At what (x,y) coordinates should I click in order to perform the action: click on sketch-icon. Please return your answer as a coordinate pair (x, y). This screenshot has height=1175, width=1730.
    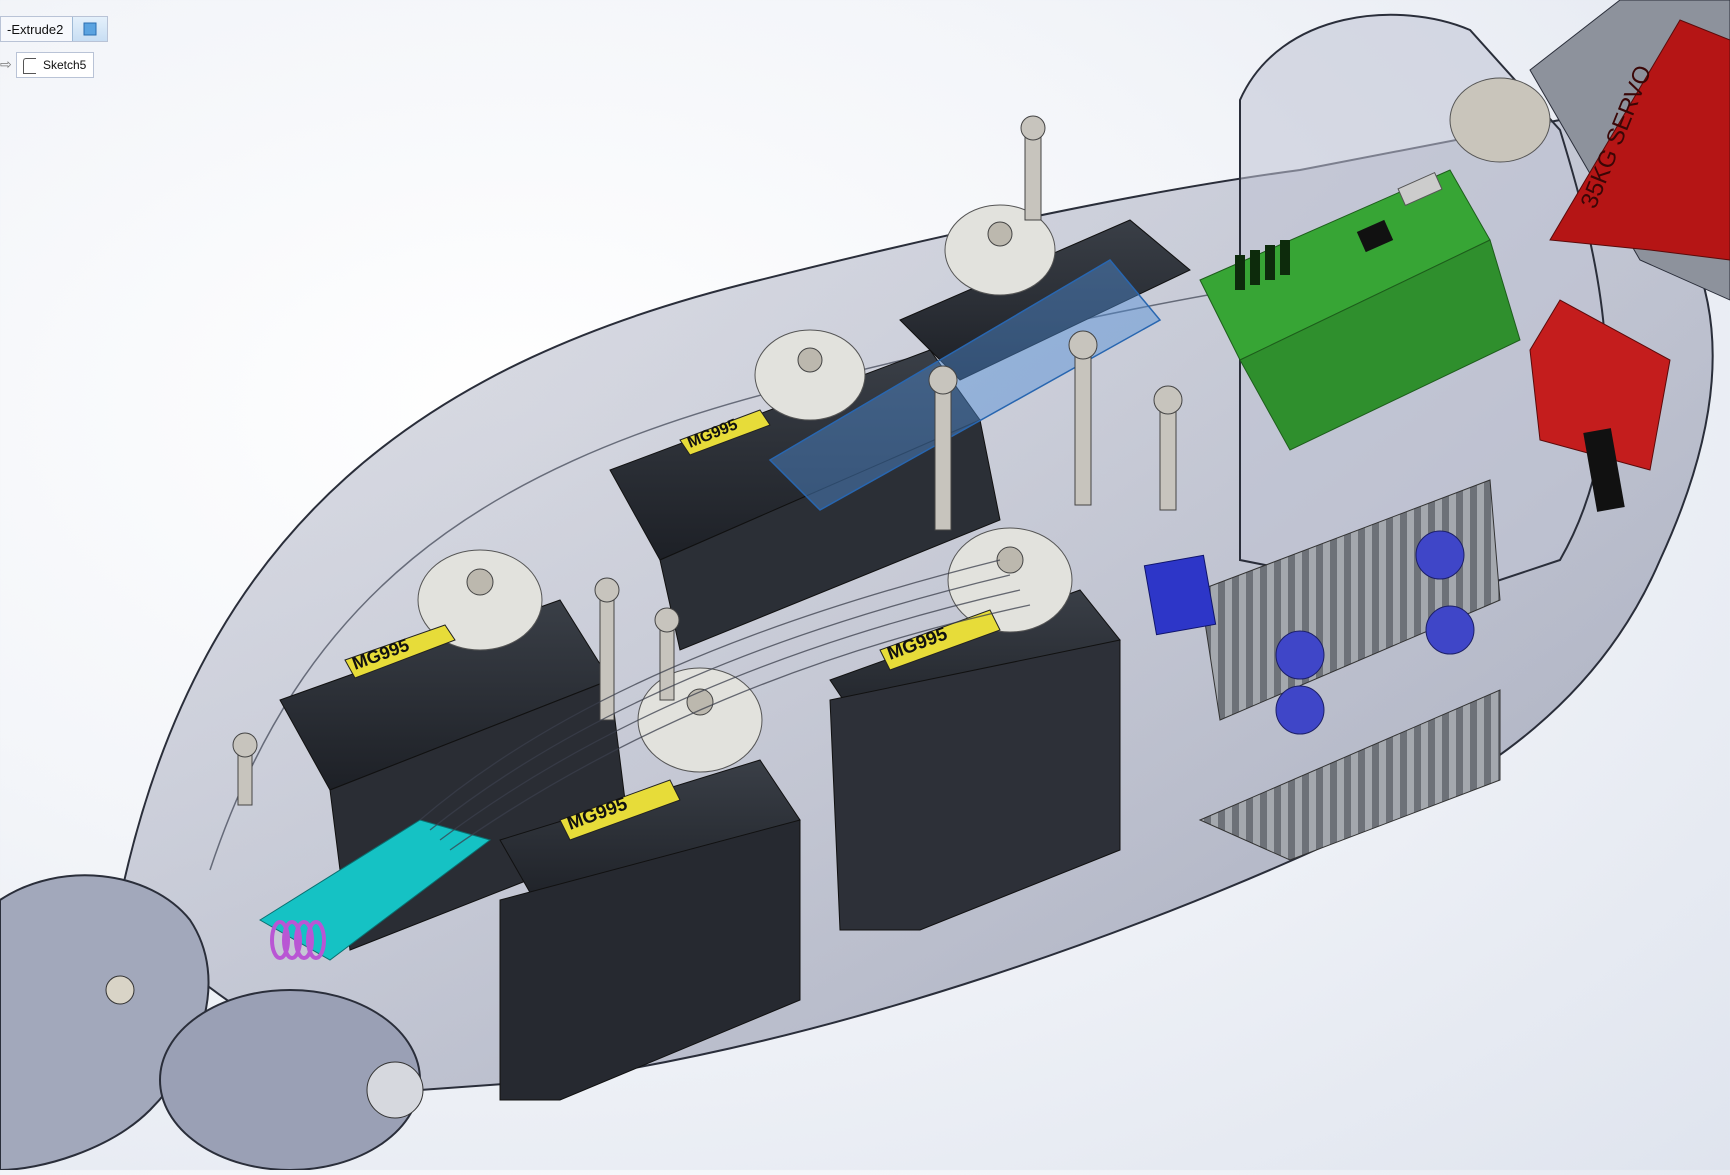
    Looking at the image, I should click on (29, 66).